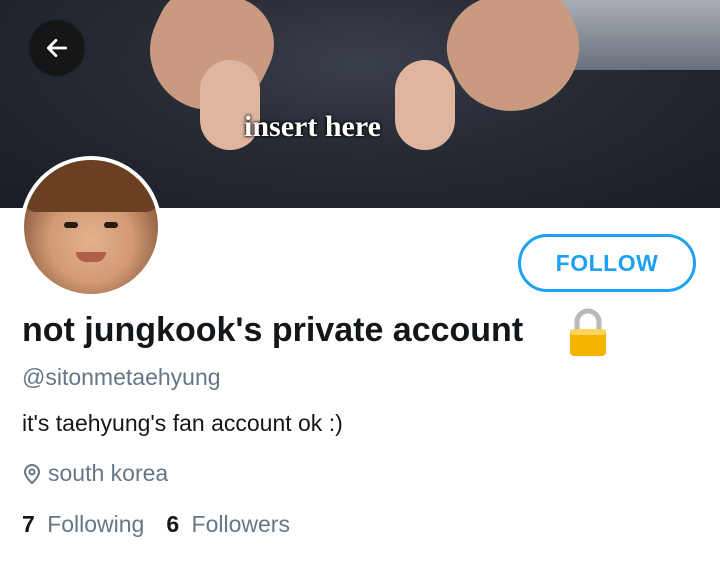 This screenshot has width=720, height=568. I want to click on avatar-hair, so click(91, 186).